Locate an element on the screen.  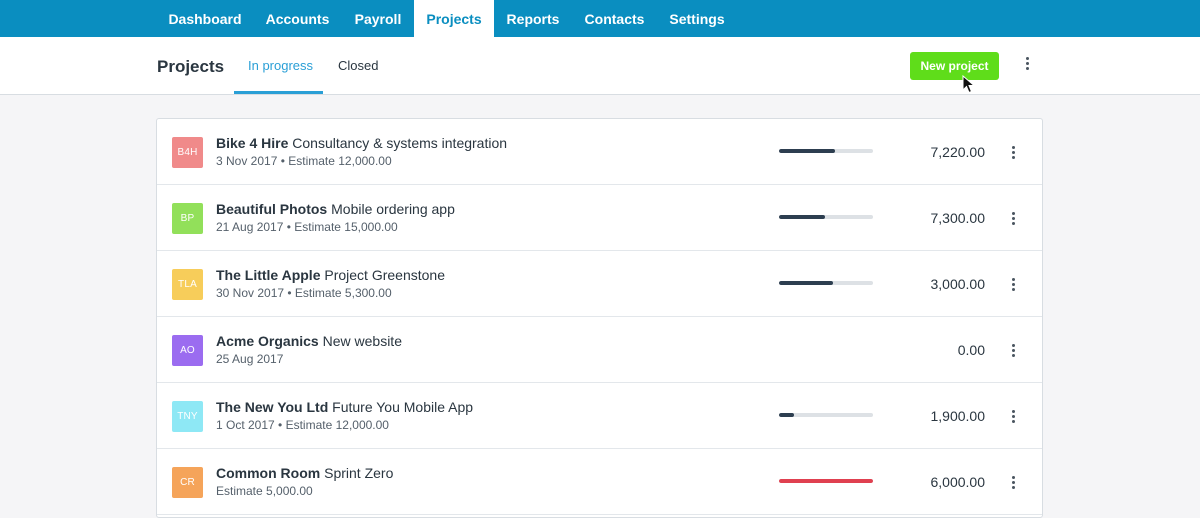
nav-tab-reports: Reports is located at coordinates (533, 18).